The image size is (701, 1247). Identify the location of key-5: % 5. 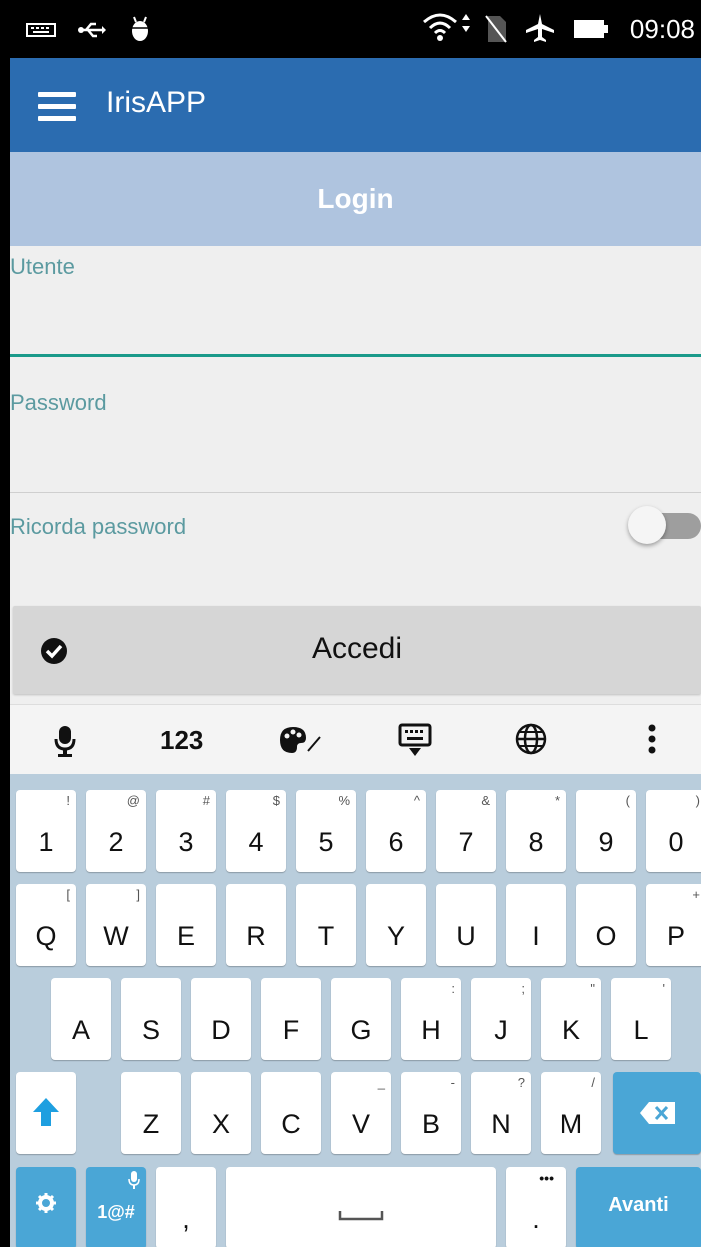
(326, 831).